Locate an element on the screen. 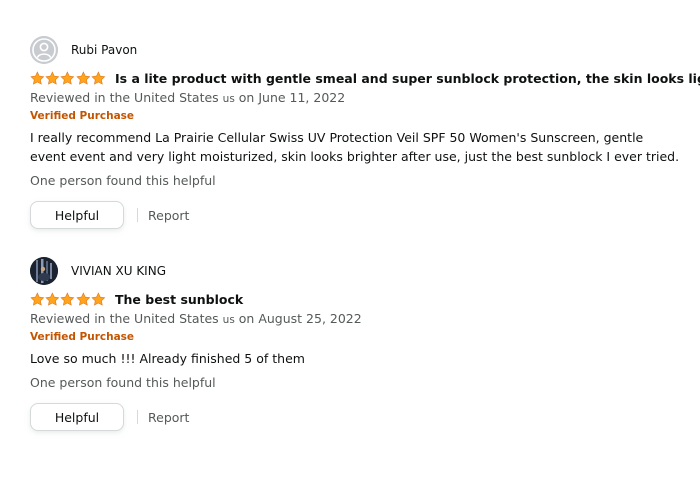  default-user-avatar-icon is located at coordinates (44, 50).